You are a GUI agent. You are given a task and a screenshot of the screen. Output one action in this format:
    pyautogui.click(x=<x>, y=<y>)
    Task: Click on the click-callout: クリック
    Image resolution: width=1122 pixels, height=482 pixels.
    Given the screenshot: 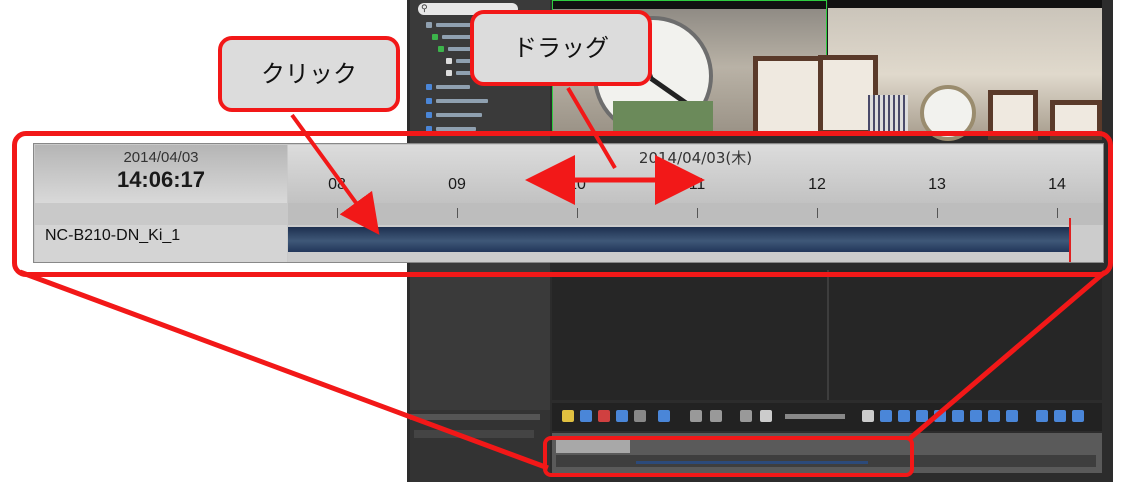 What is the action you would take?
    pyautogui.click(x=309, y=74)
    